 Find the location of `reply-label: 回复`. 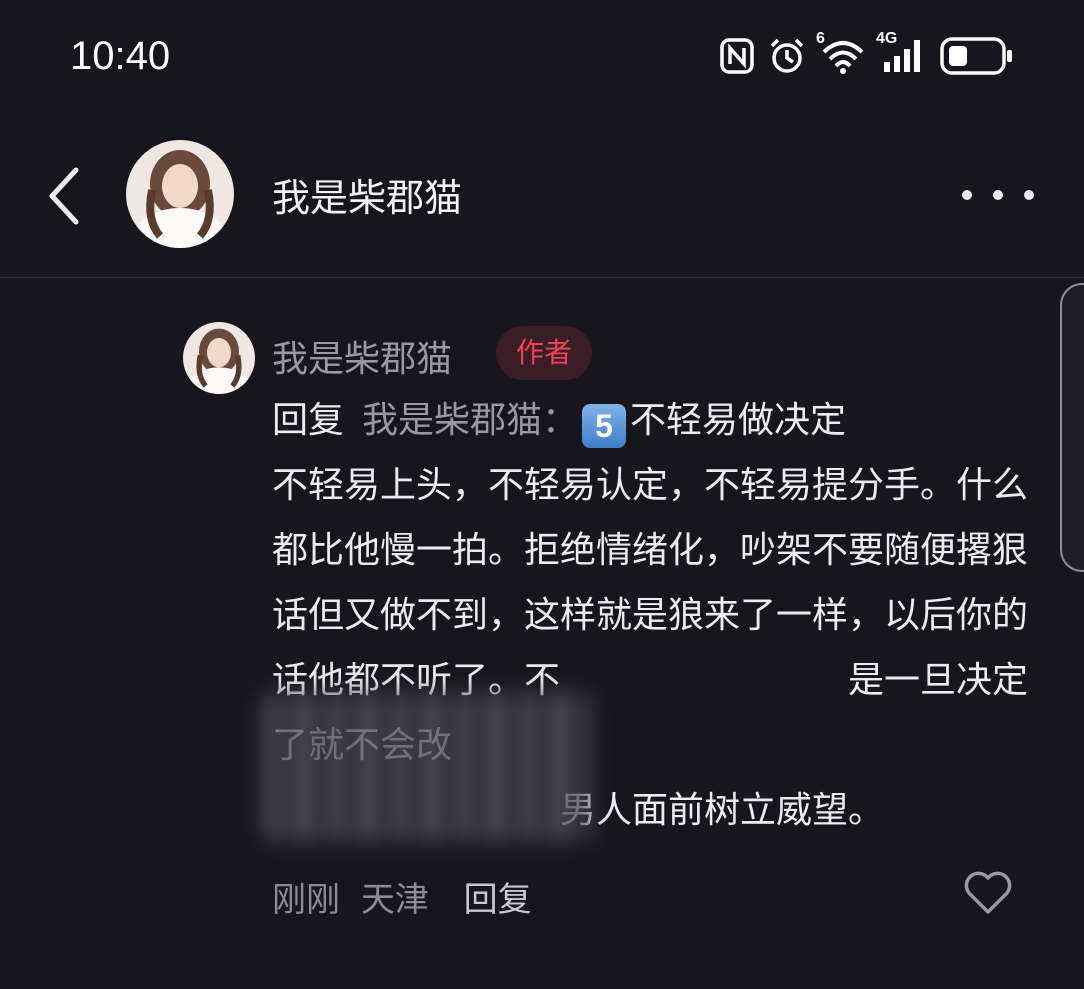

reply-label: 回复 is located at coordinates (308, 420).